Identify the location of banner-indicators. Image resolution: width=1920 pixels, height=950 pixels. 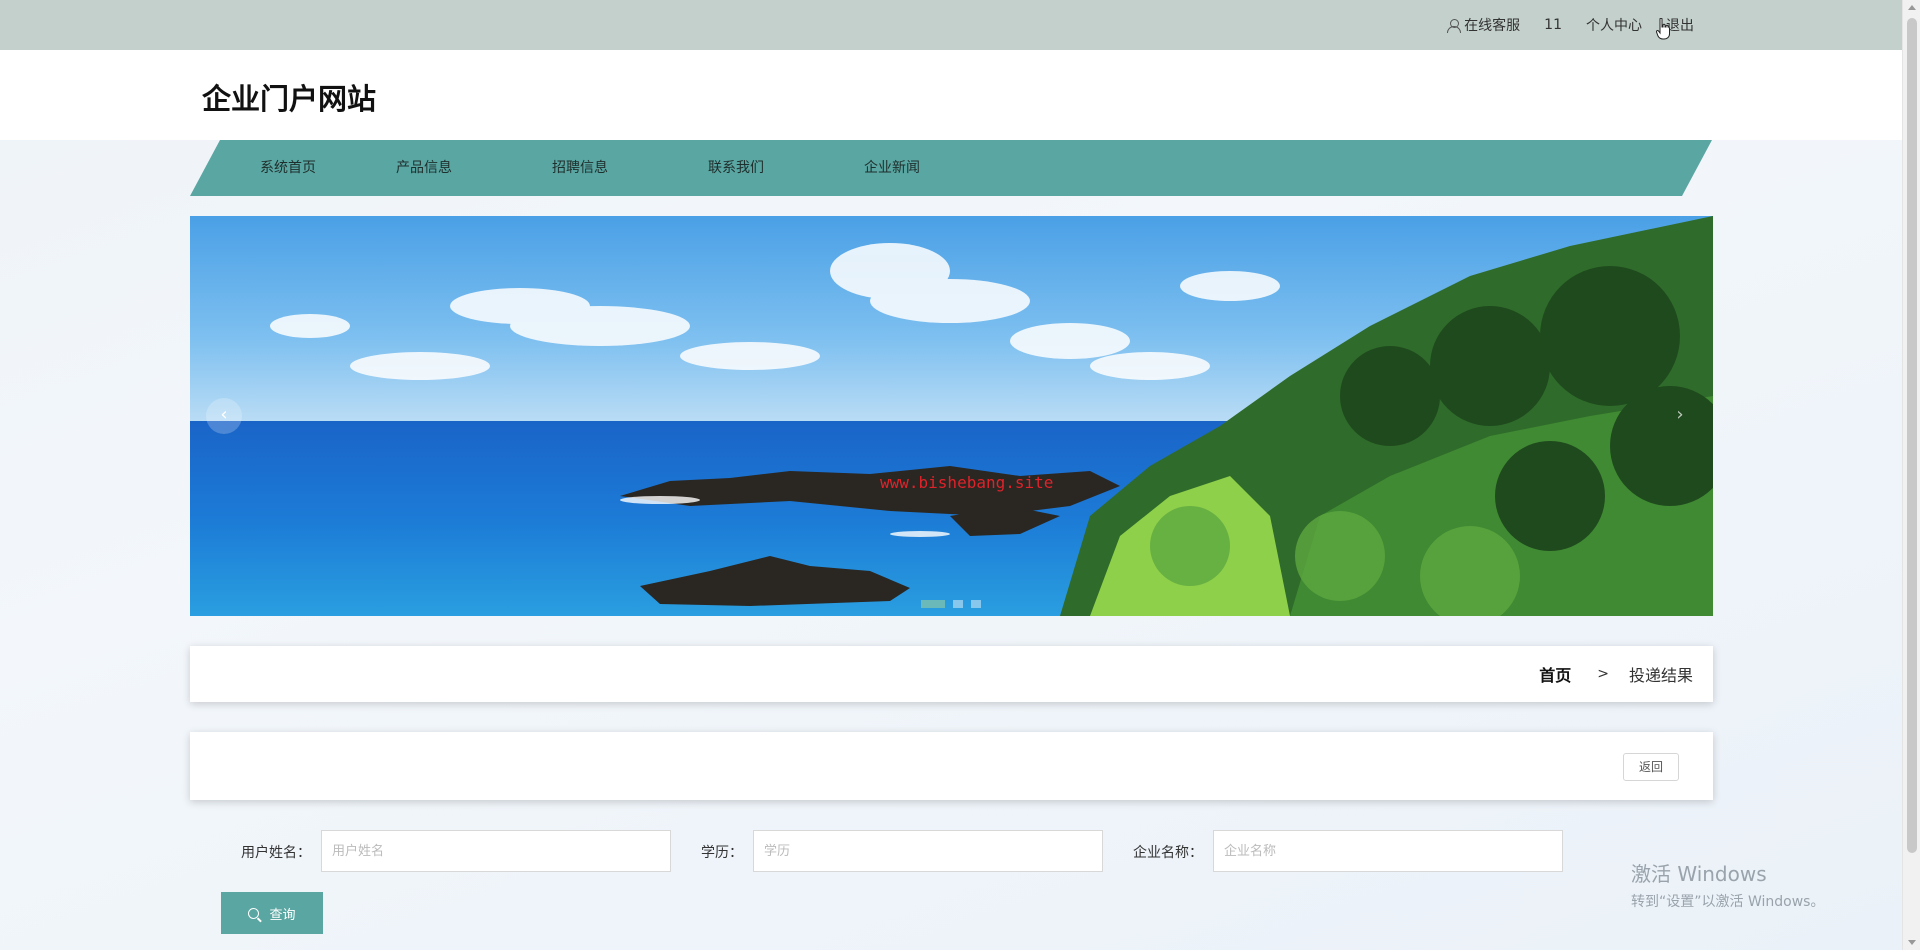
(951, 604).